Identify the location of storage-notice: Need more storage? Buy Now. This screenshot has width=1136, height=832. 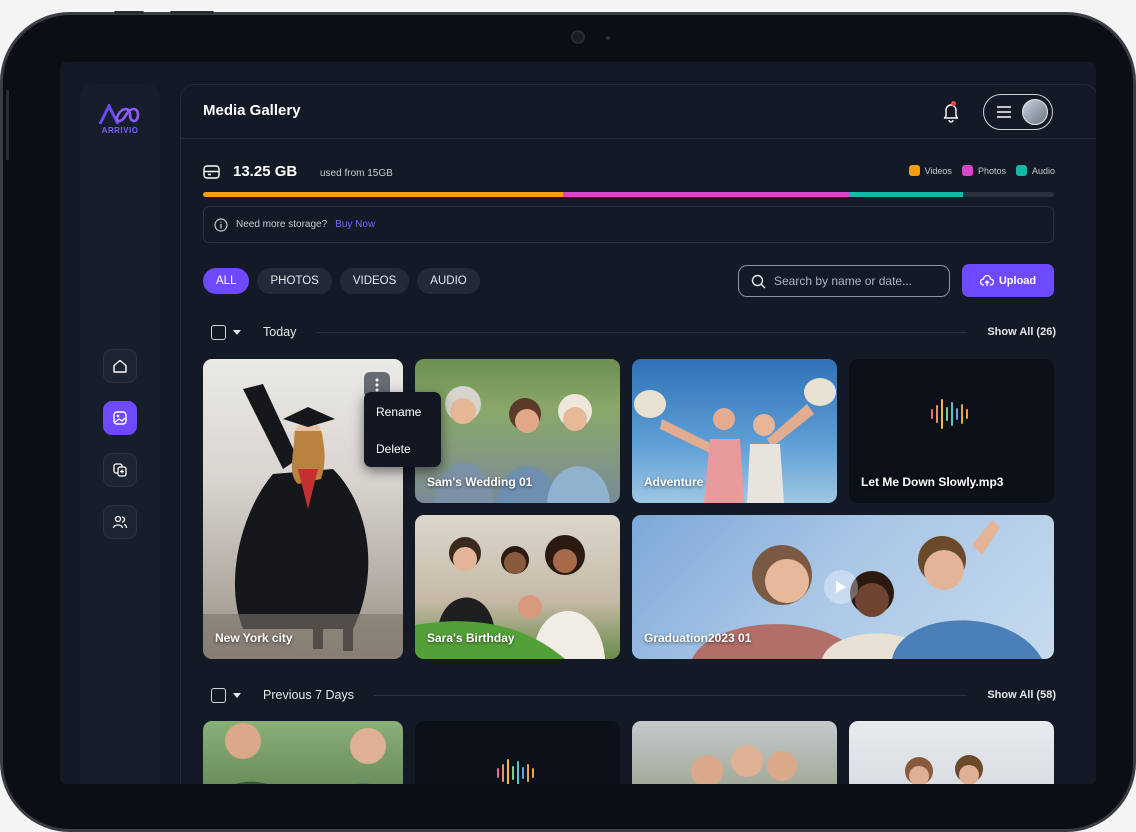
(628, 224).